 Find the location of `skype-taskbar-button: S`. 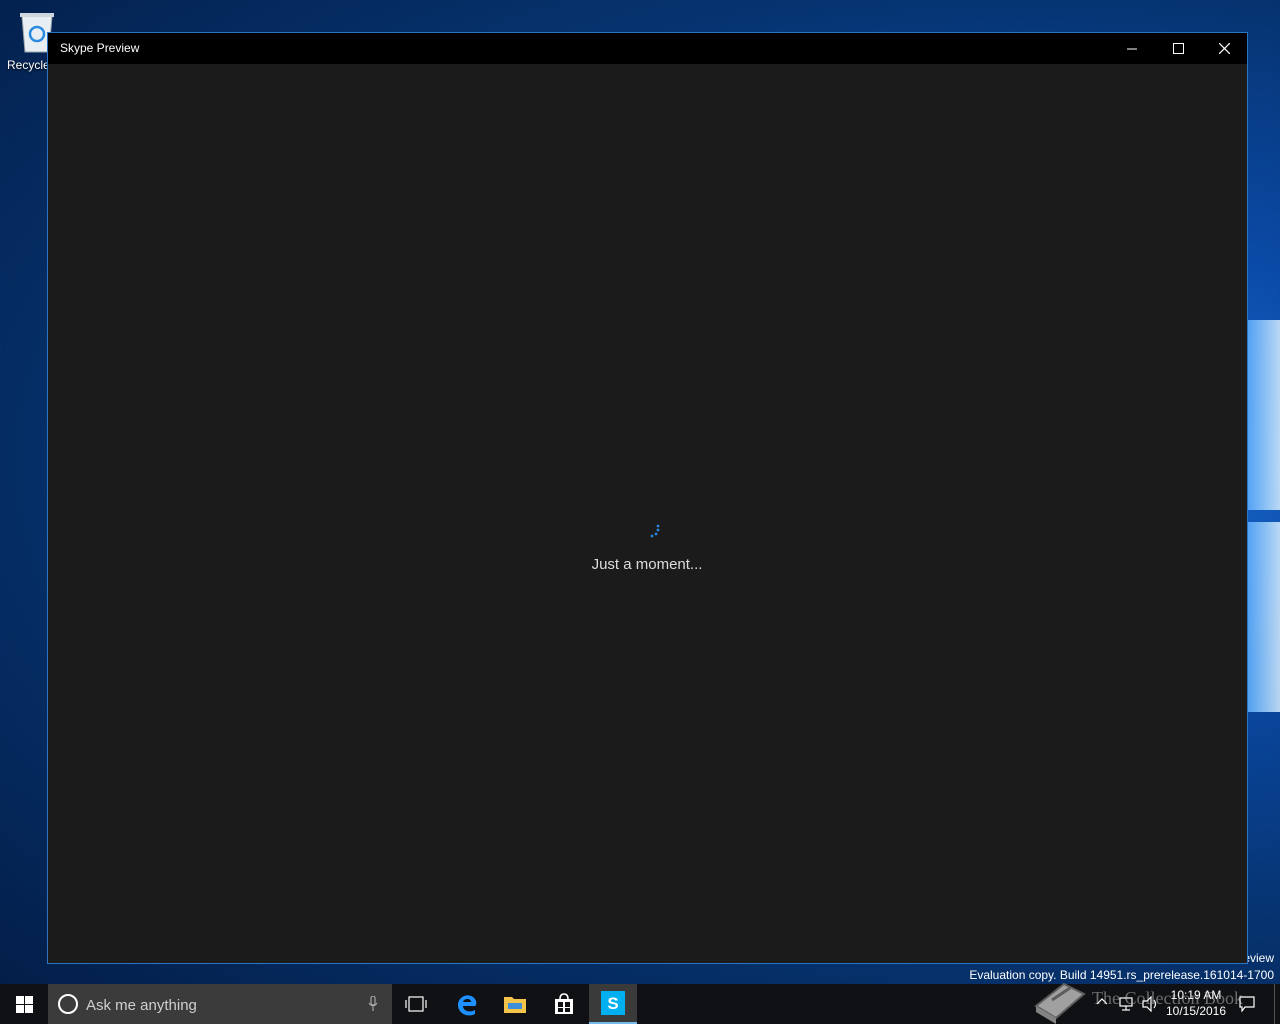

skype-taskbar-button: S is located at coordinates (613, 1004).